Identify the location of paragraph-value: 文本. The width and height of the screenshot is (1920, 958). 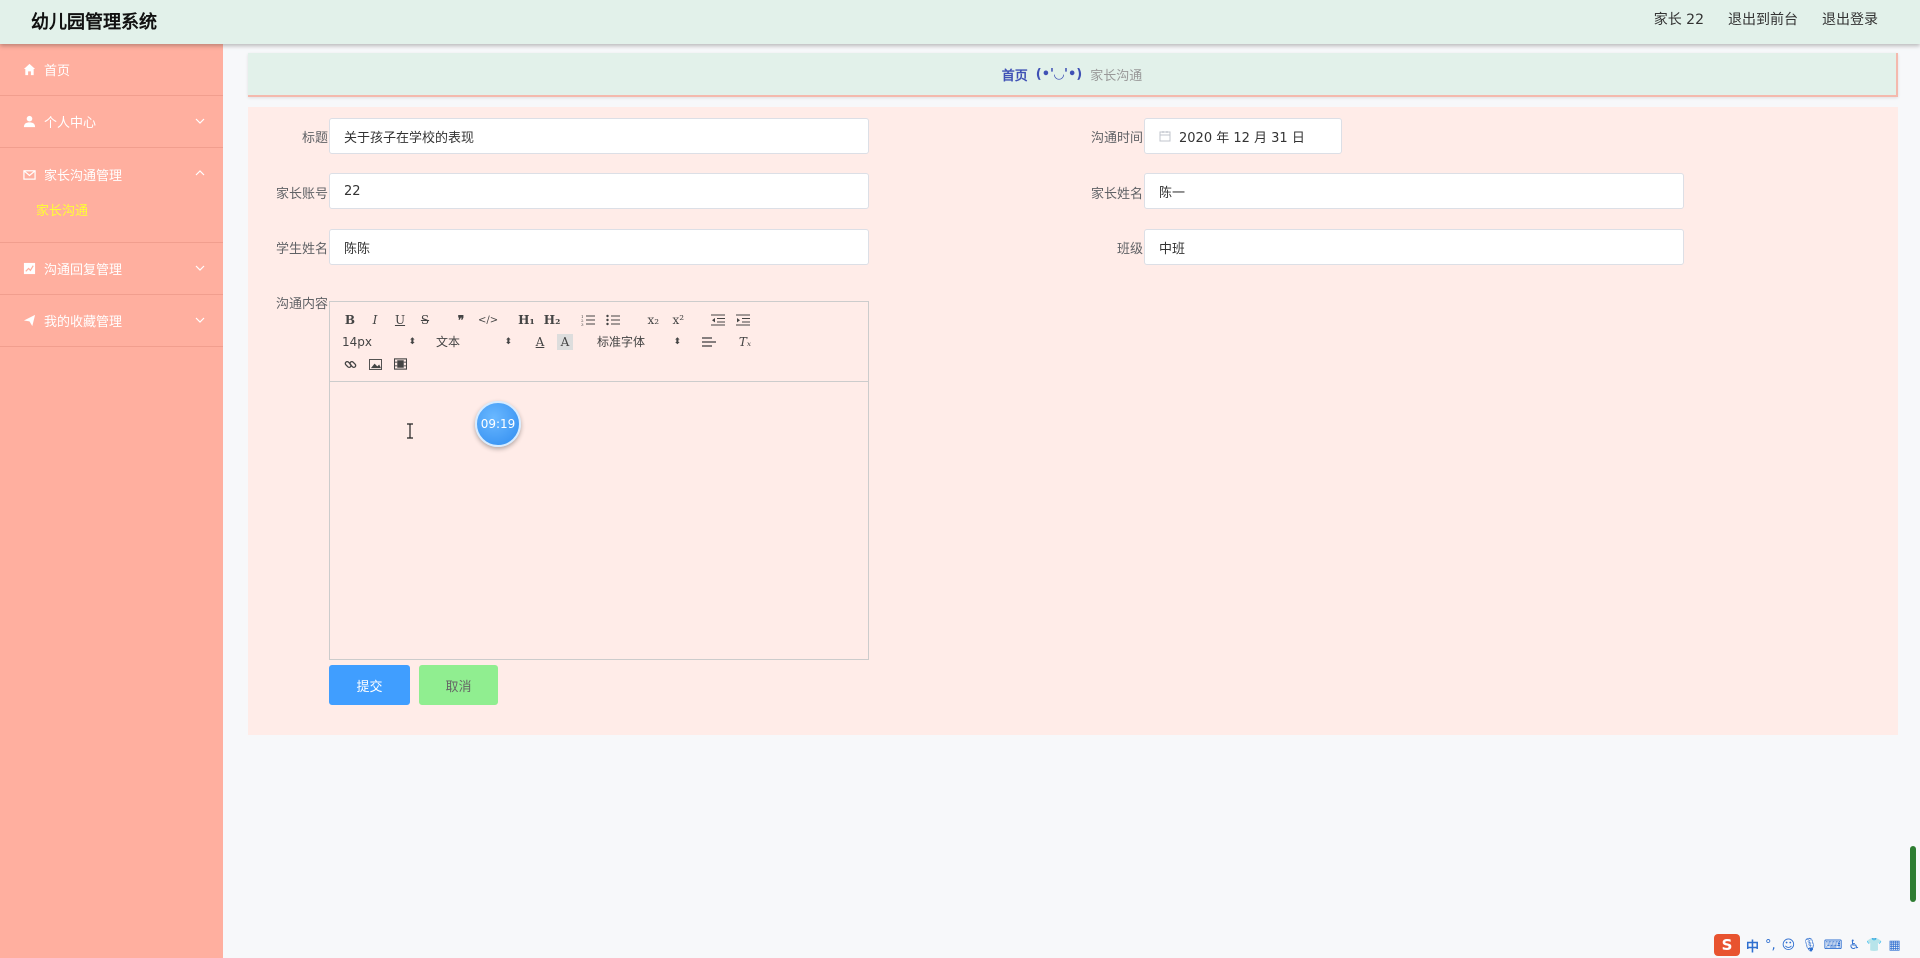
(448, 342).